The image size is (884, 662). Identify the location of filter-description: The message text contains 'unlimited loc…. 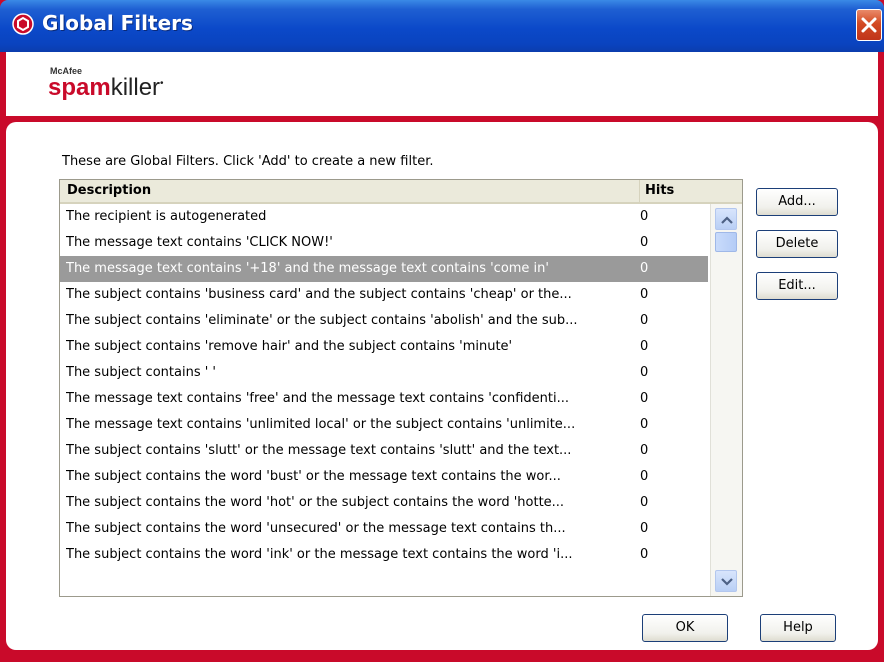
(321, 424).